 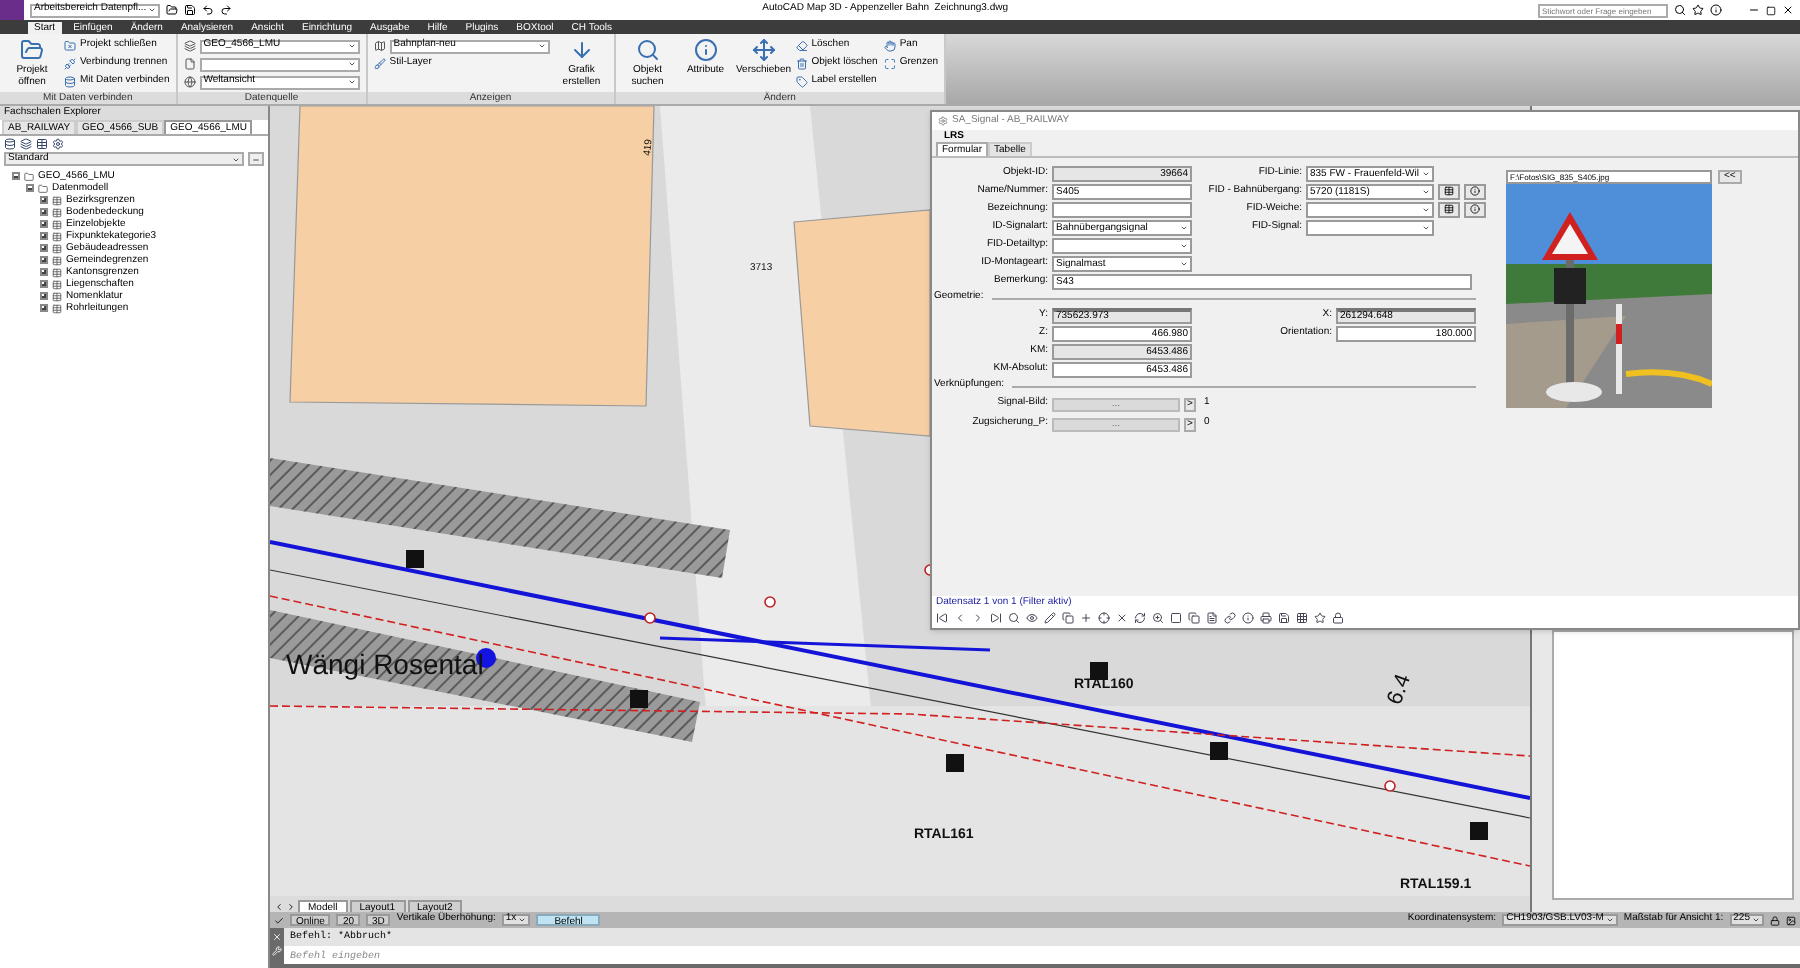 What do you see at coordinates (1122, 209) in the screenshot?
I see `text-field` at bounding box center [1122, 209].